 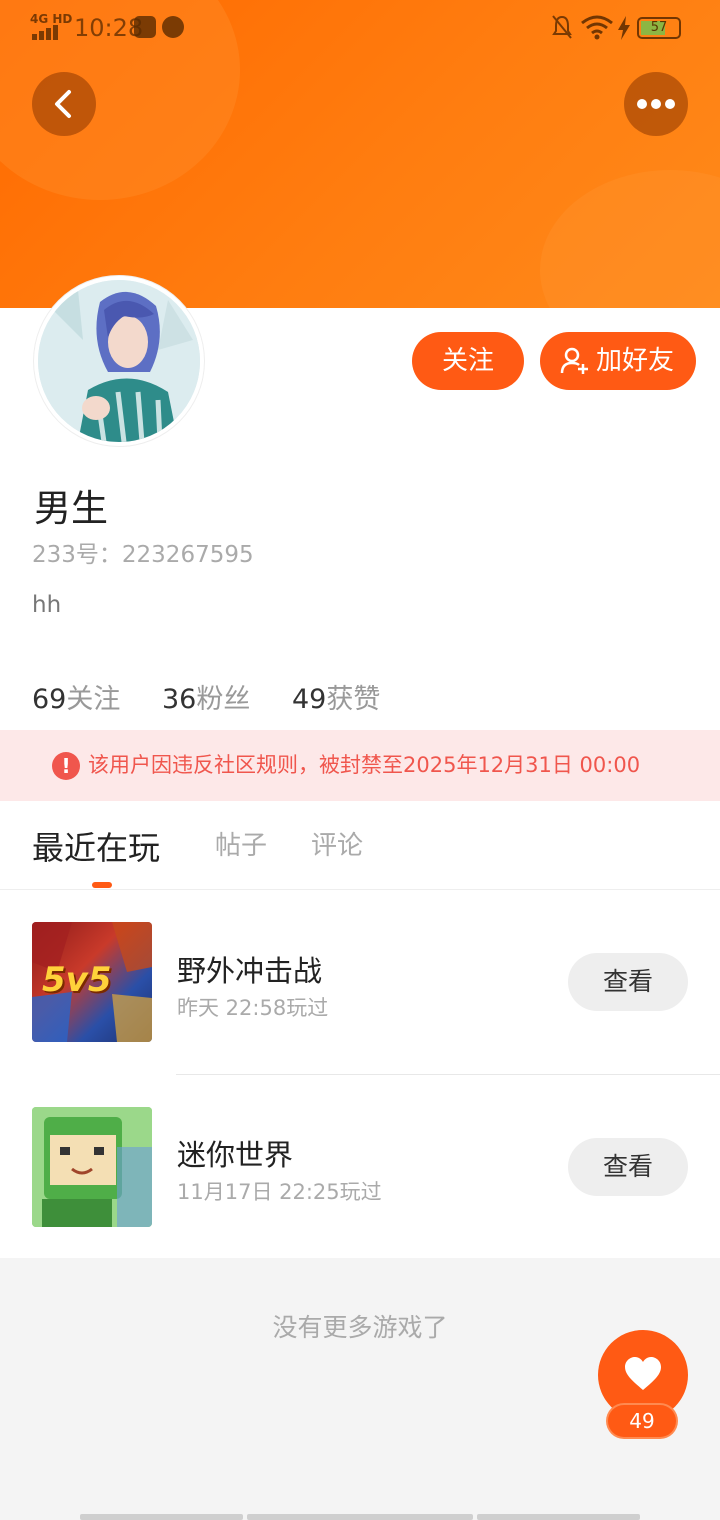 I want to click on user-bio: hh, so click(x=47, y=605).